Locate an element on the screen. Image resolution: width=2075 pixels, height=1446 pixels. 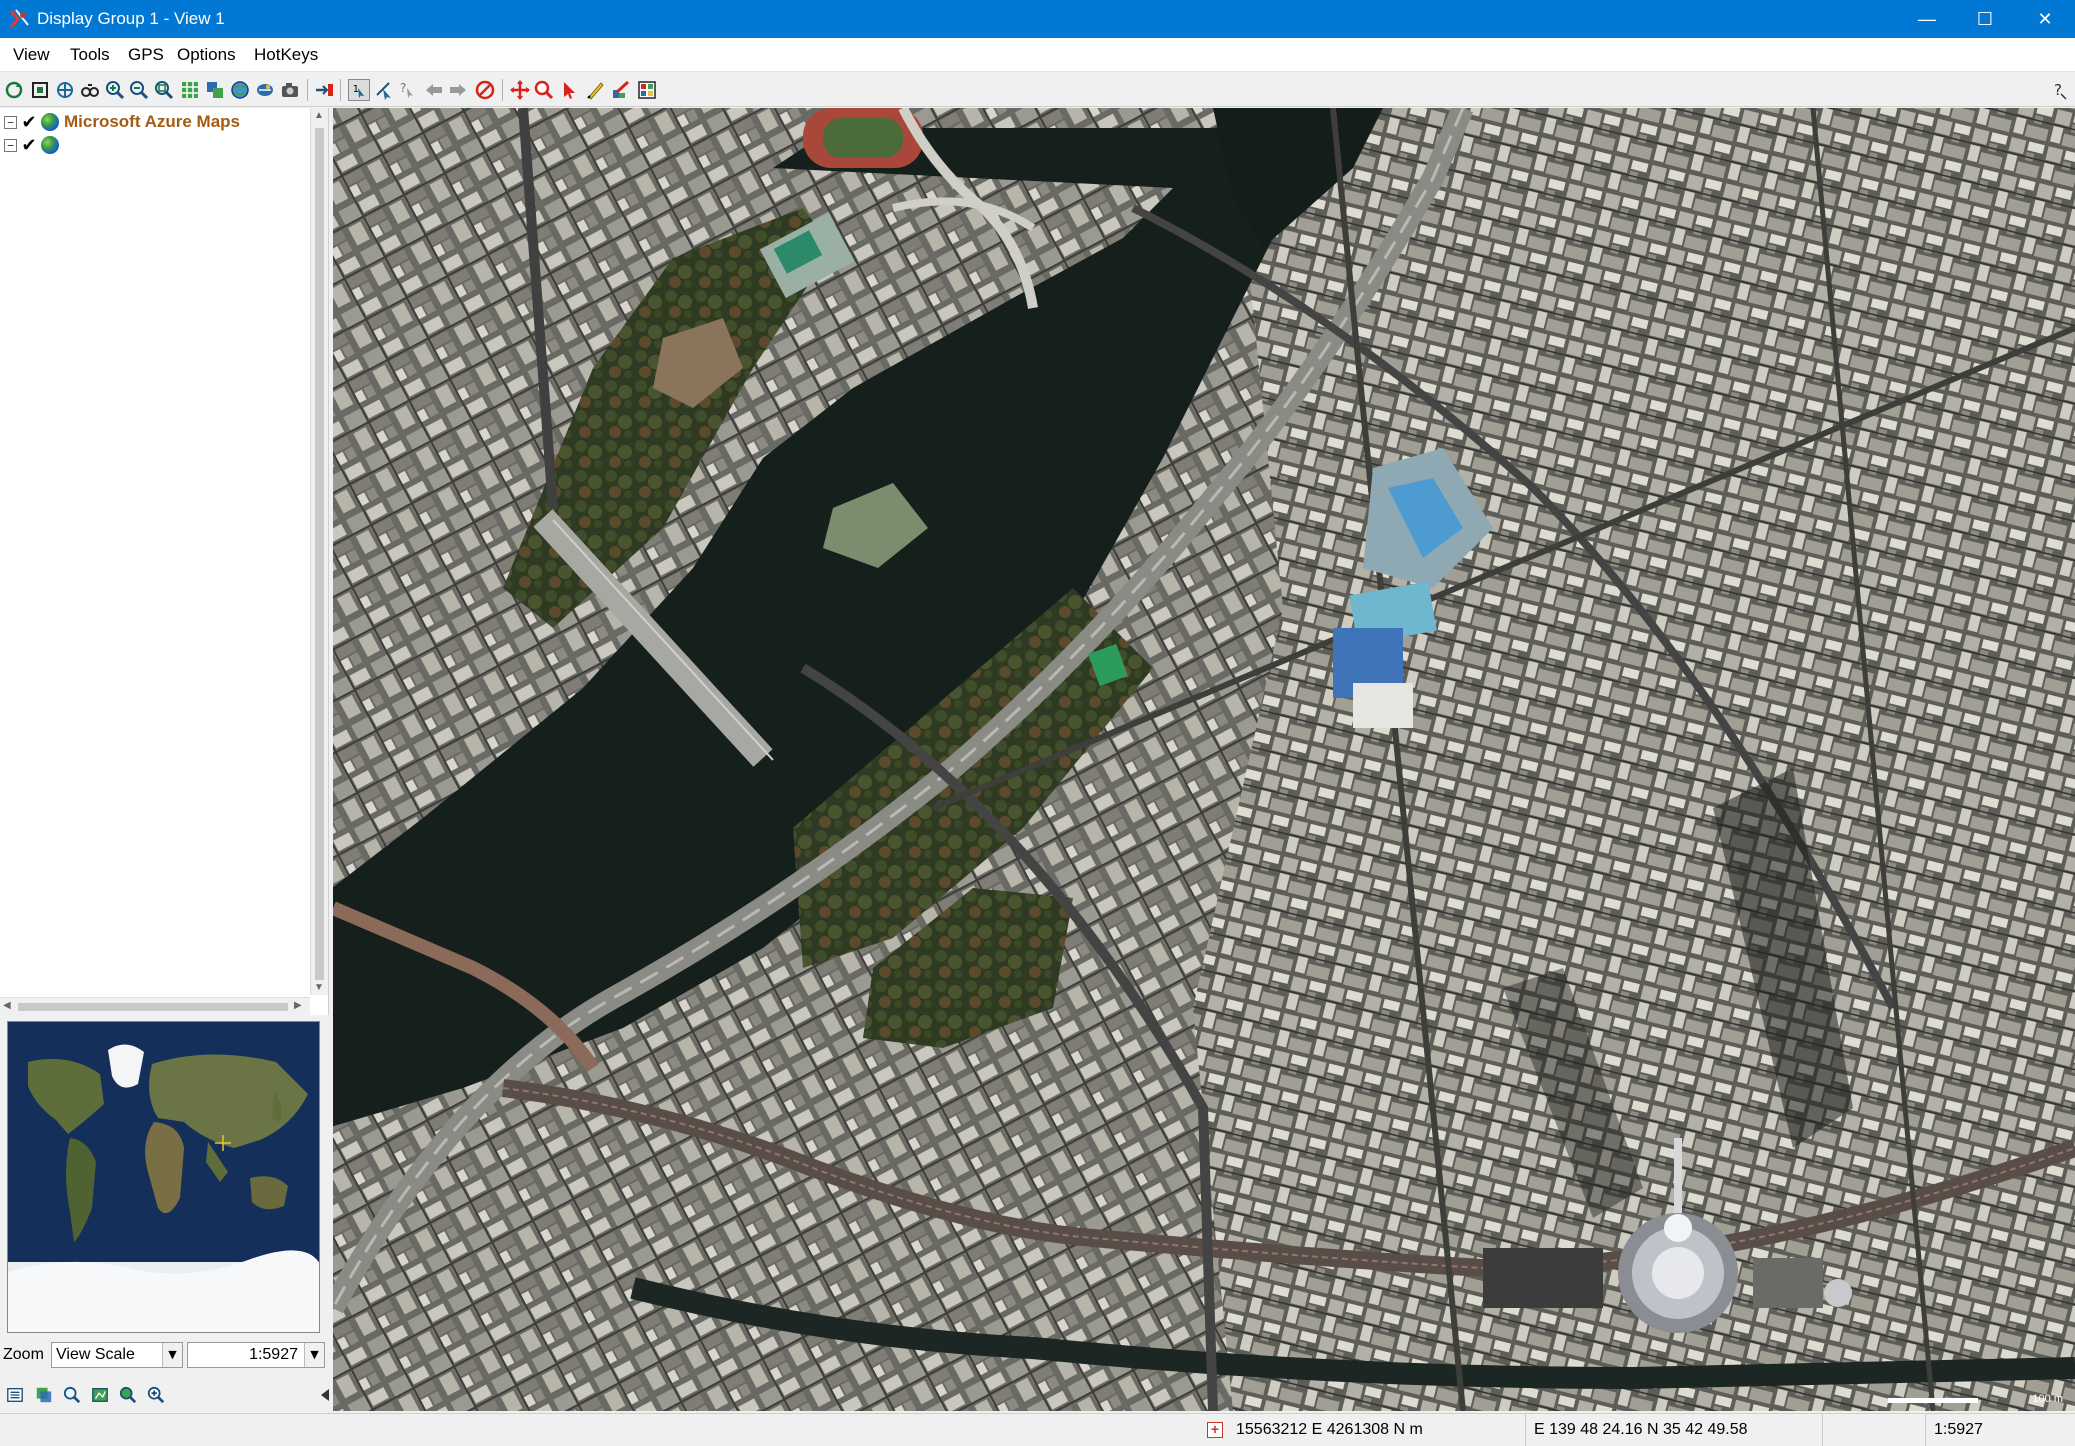
tree-horizontal-scrollbar: ◀ ▶ is located at coordinates (155, 1006).